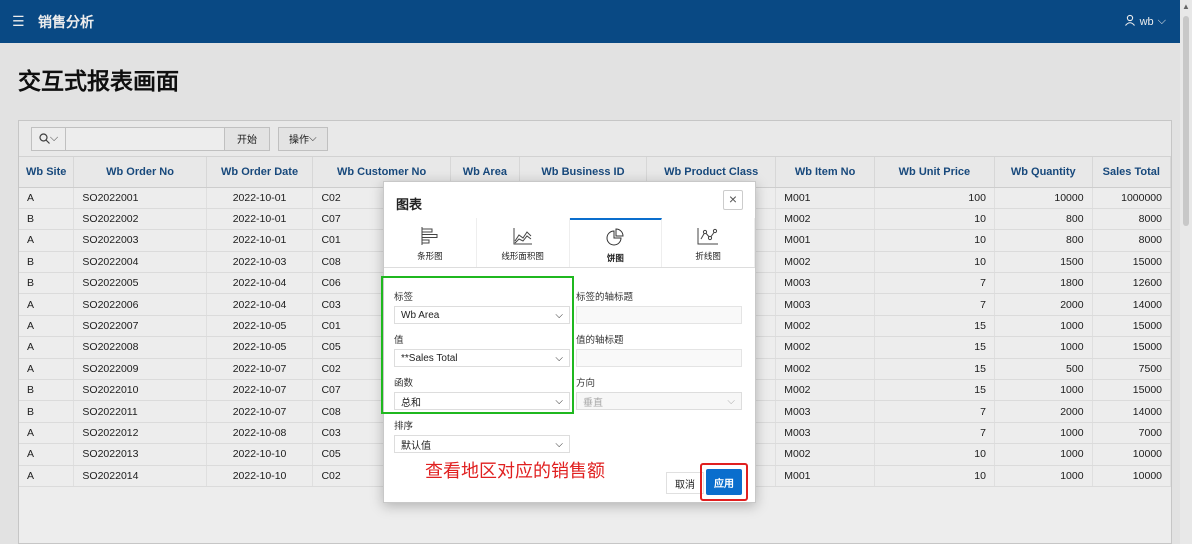 The width and height of the screenshot is (1192, 544). I want to click on dialog-title: 图表, so click(409, 204).